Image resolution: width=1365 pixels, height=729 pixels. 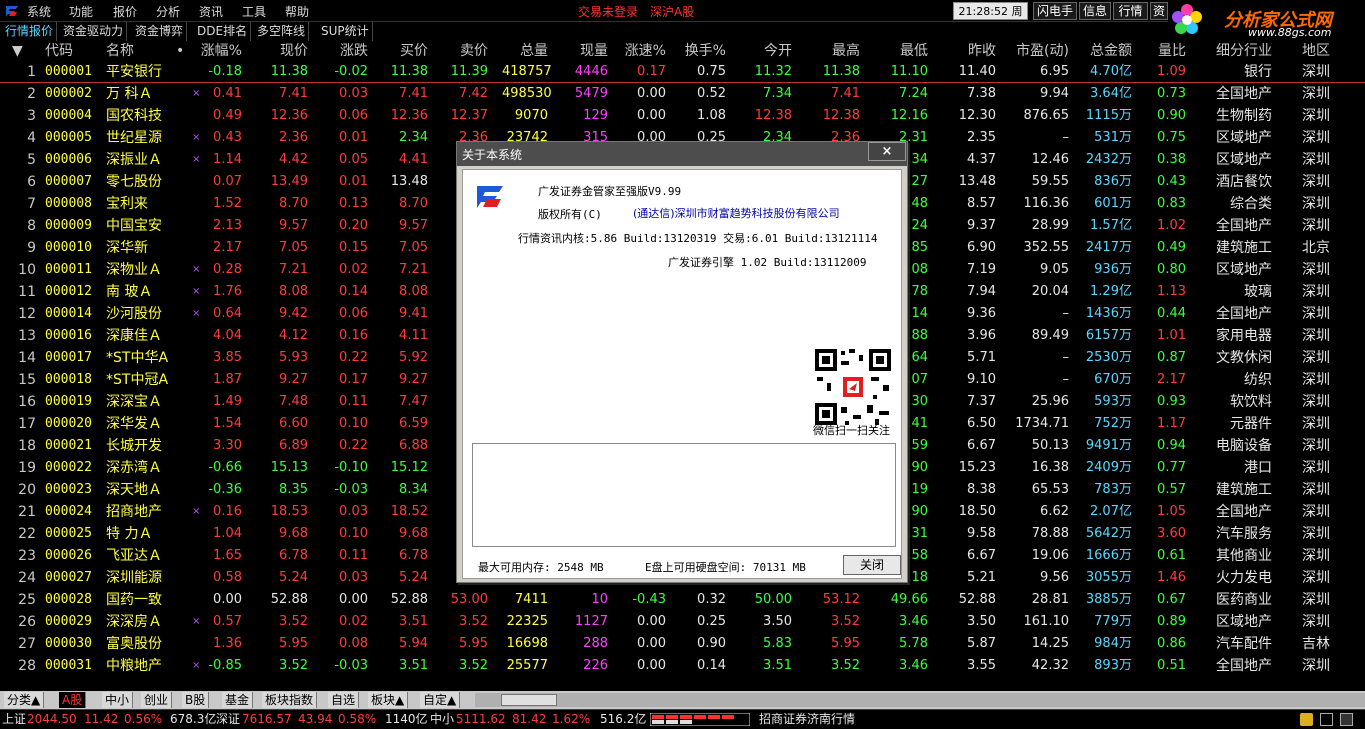 What do you see at coordinates (595, 115) in the screenshot?
I see `cell-cur: 129` at bounding box center [595, 115].